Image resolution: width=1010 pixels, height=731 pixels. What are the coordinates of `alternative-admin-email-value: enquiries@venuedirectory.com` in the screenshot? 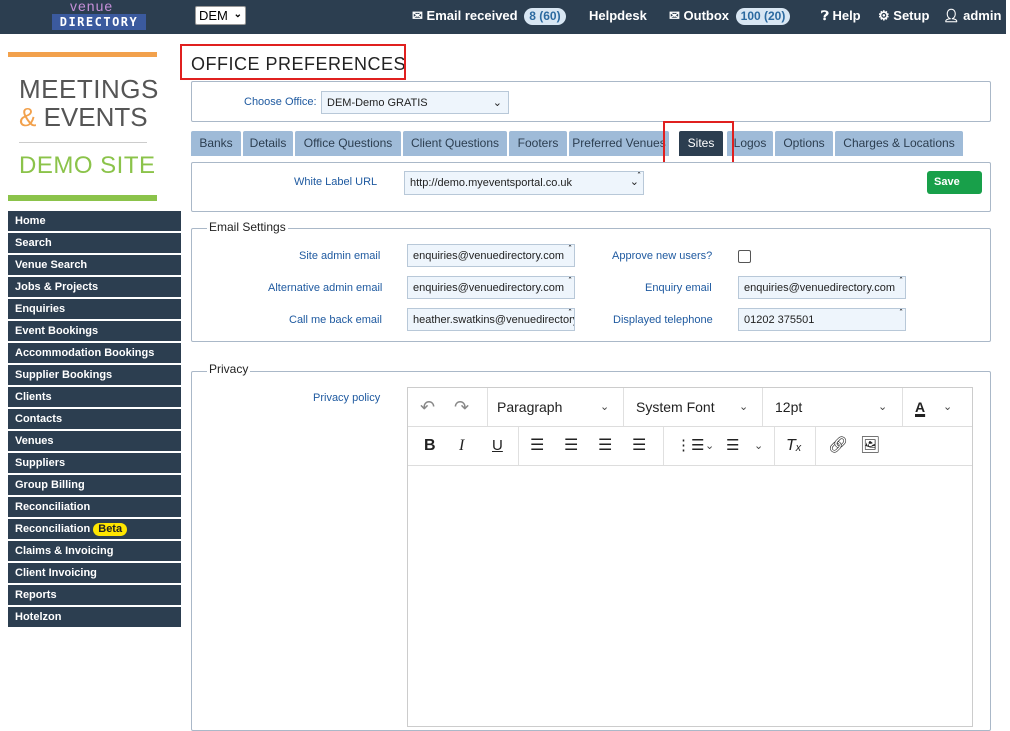 It's located at (488, 288).